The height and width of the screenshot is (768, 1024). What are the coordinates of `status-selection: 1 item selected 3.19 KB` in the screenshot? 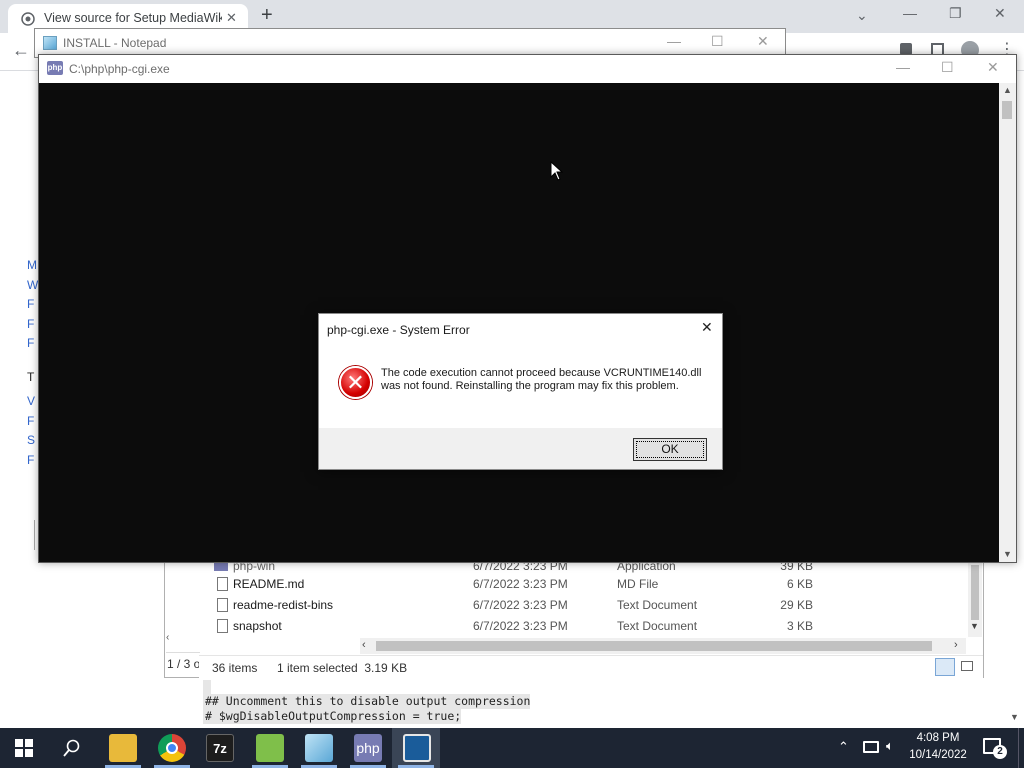 It's located at (342, 668).